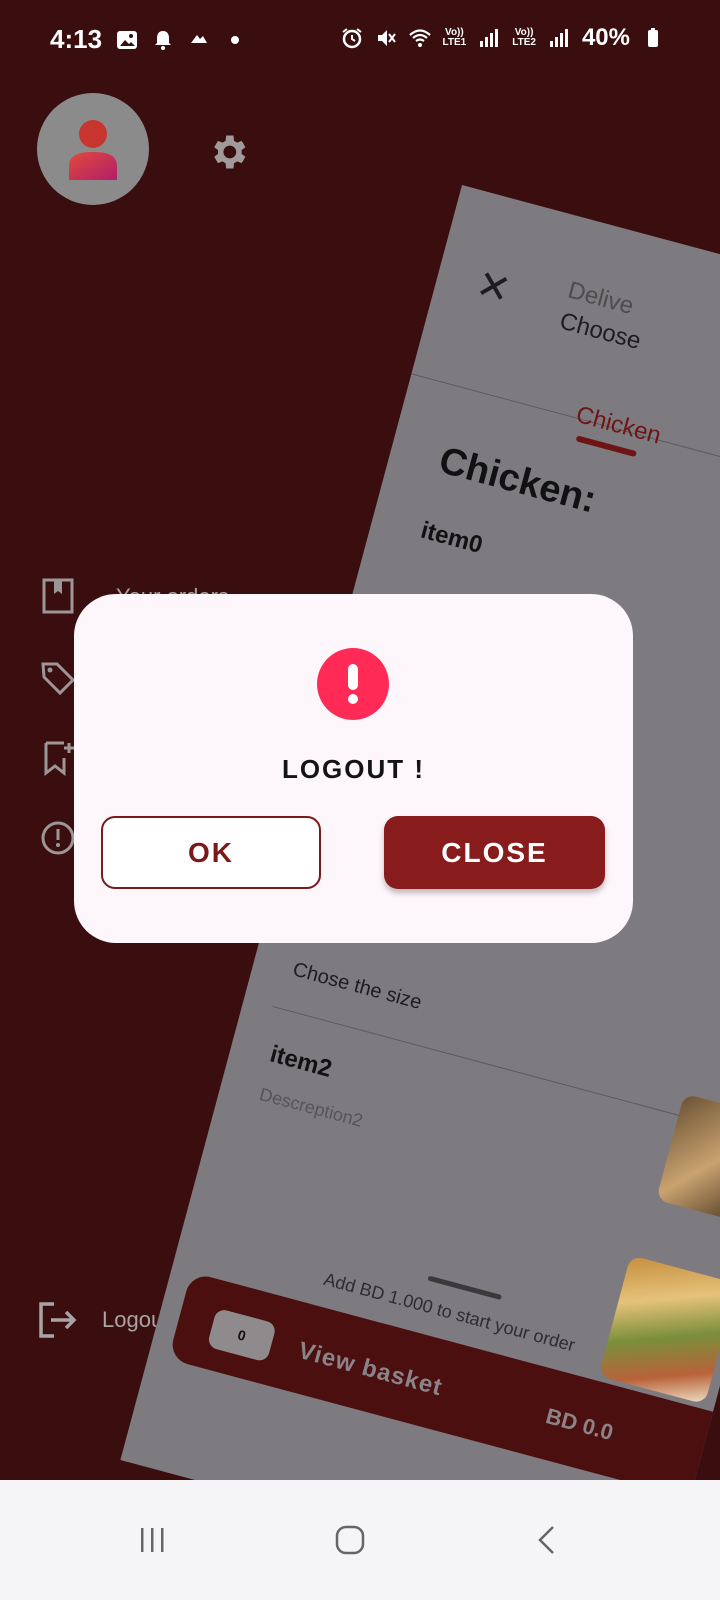  I want to click on home-button, so click(350, 1540).